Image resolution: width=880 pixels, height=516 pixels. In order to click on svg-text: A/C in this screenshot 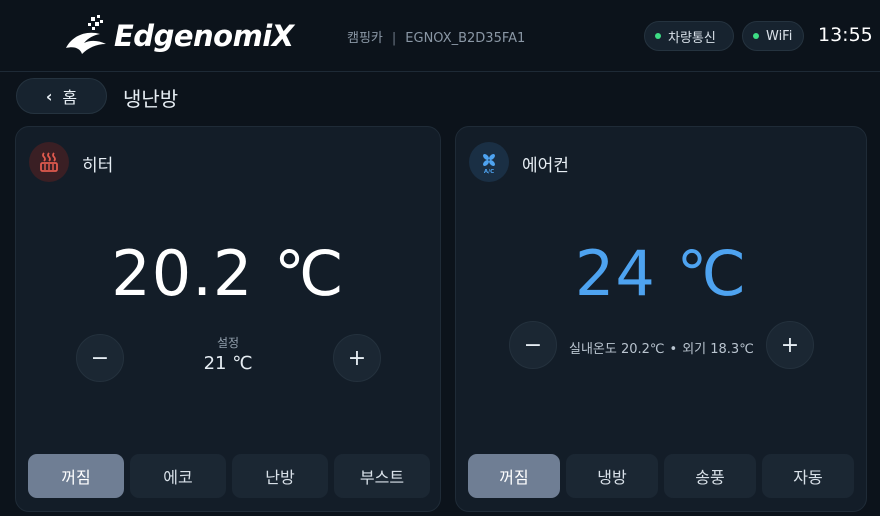, I will do `click(489, 171)`.